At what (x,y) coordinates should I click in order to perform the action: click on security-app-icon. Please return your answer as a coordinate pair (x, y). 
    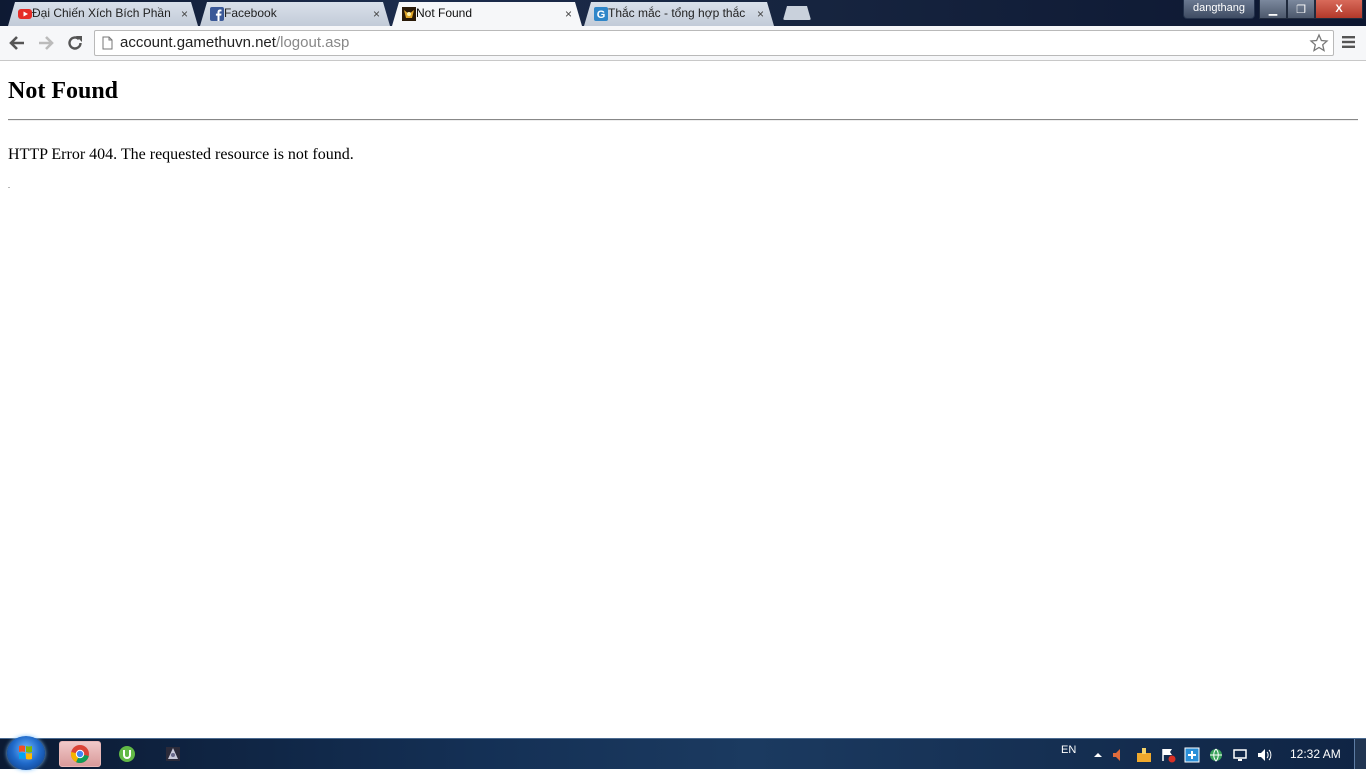
    Looking at the image, I should click on (1192, 755).